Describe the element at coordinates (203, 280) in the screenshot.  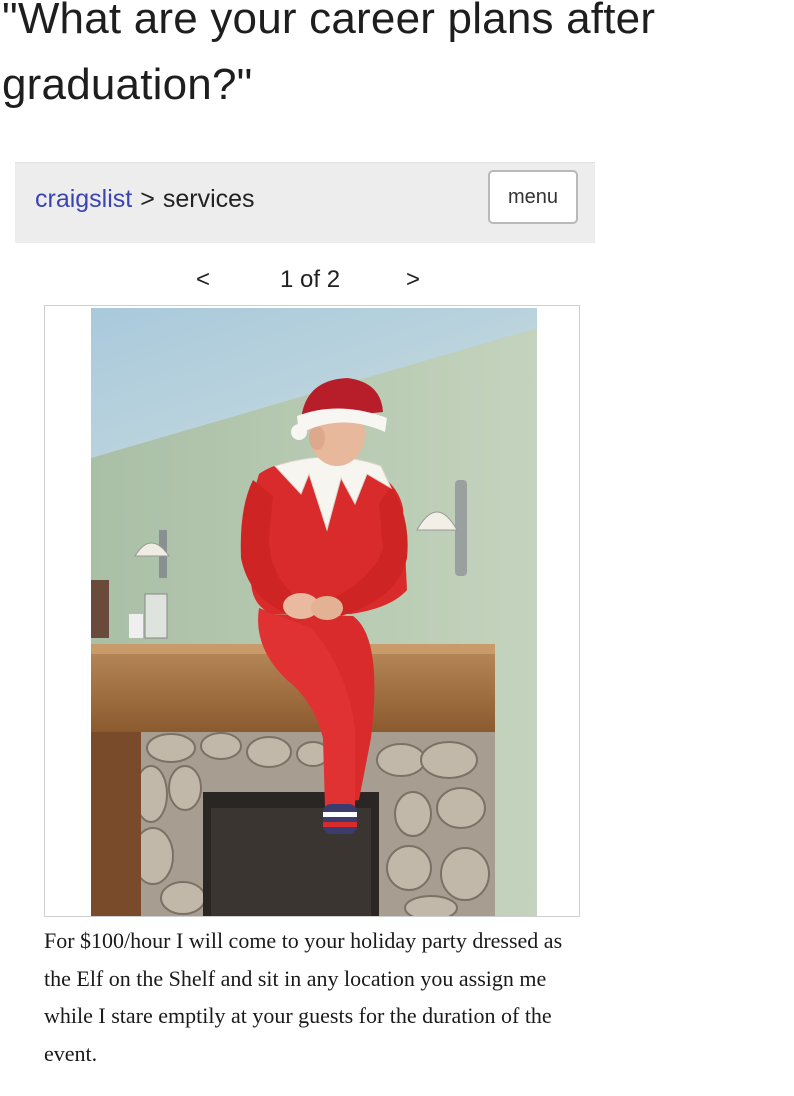
I see `prev-image-button: <` at that location.